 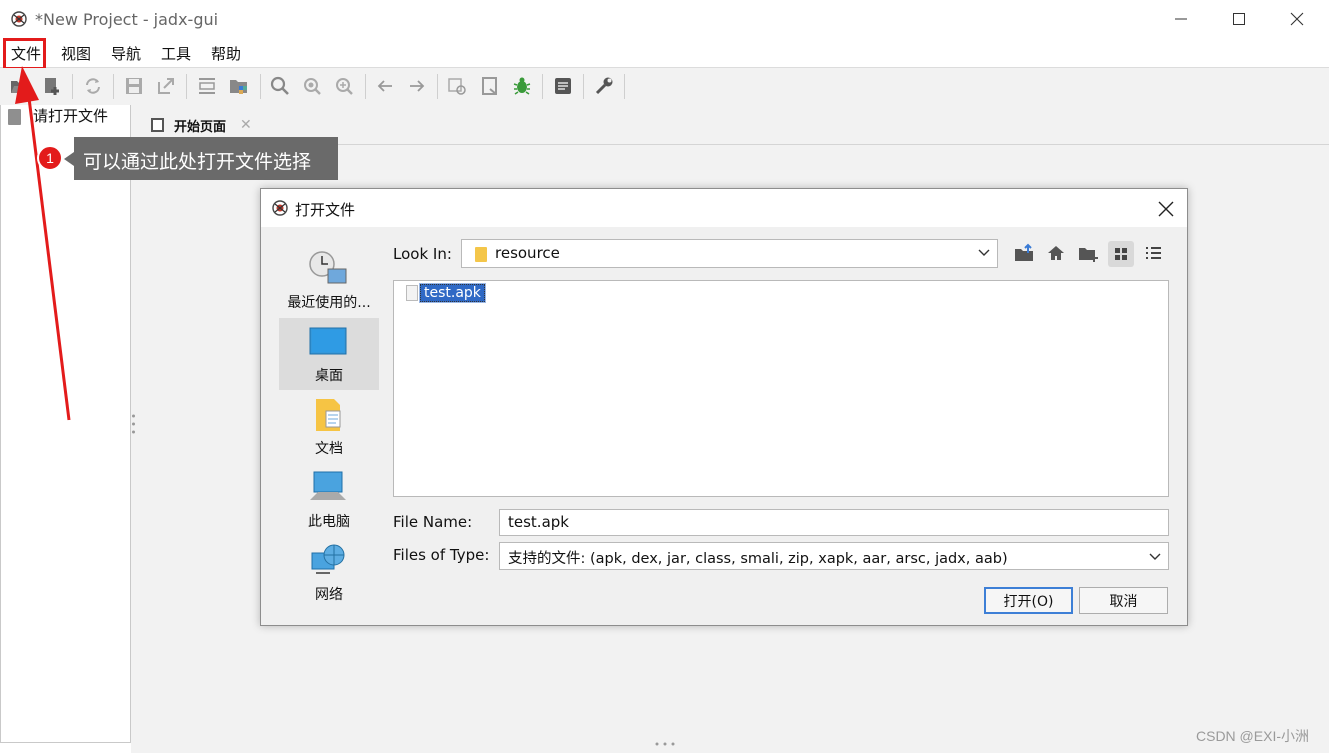 I want to click on place-computer: 此电脑, so click(x=329, y=500).